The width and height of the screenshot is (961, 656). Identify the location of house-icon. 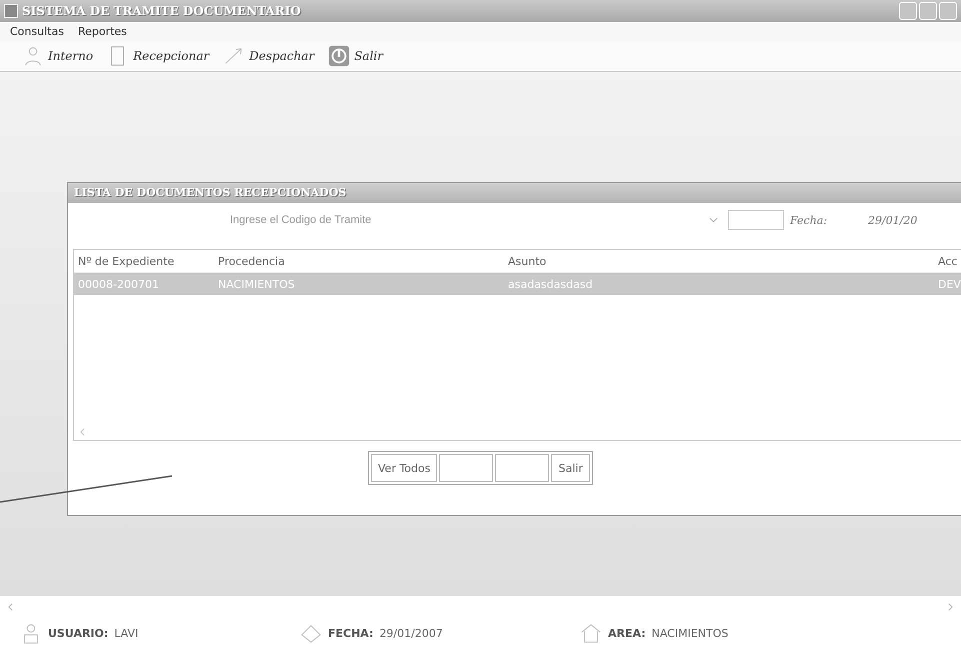
(591, 633).